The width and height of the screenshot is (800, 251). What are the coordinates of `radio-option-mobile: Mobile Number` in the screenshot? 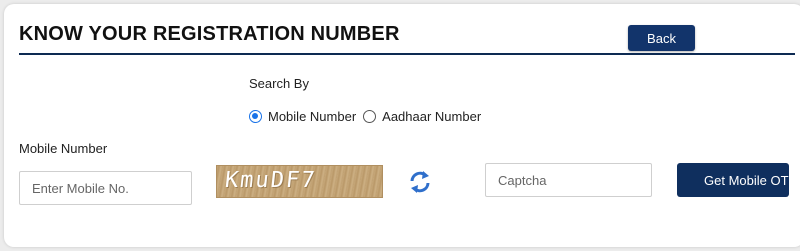 It's located at (302, 116).